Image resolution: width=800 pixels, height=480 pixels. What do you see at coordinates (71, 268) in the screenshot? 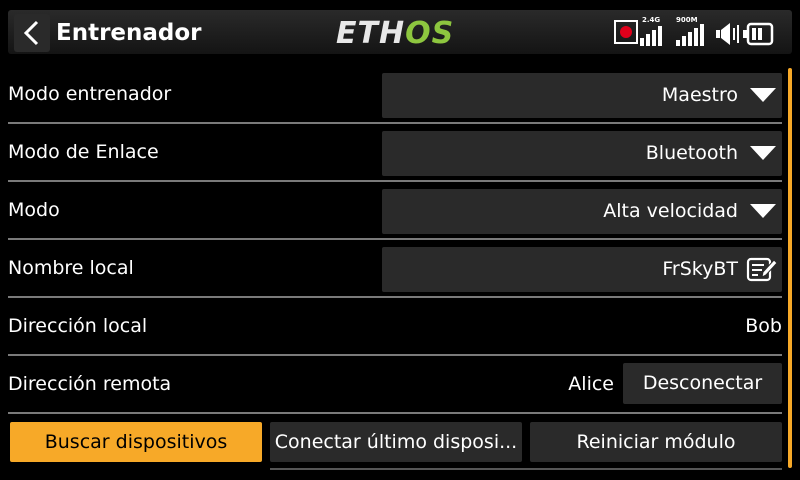
I see `local-name-label: Nombre local` at bounding box center [71, 268].